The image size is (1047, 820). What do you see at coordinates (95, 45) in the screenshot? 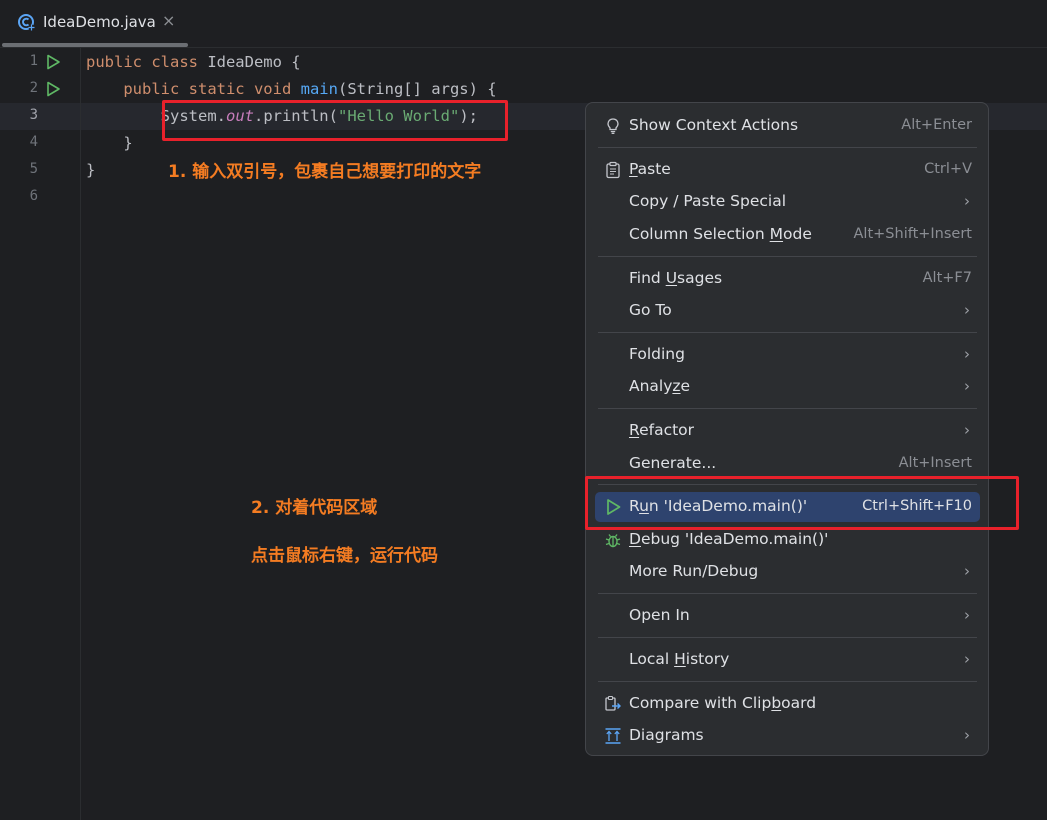
I see `active-tab-indicator` at bounding box center [95, 45].